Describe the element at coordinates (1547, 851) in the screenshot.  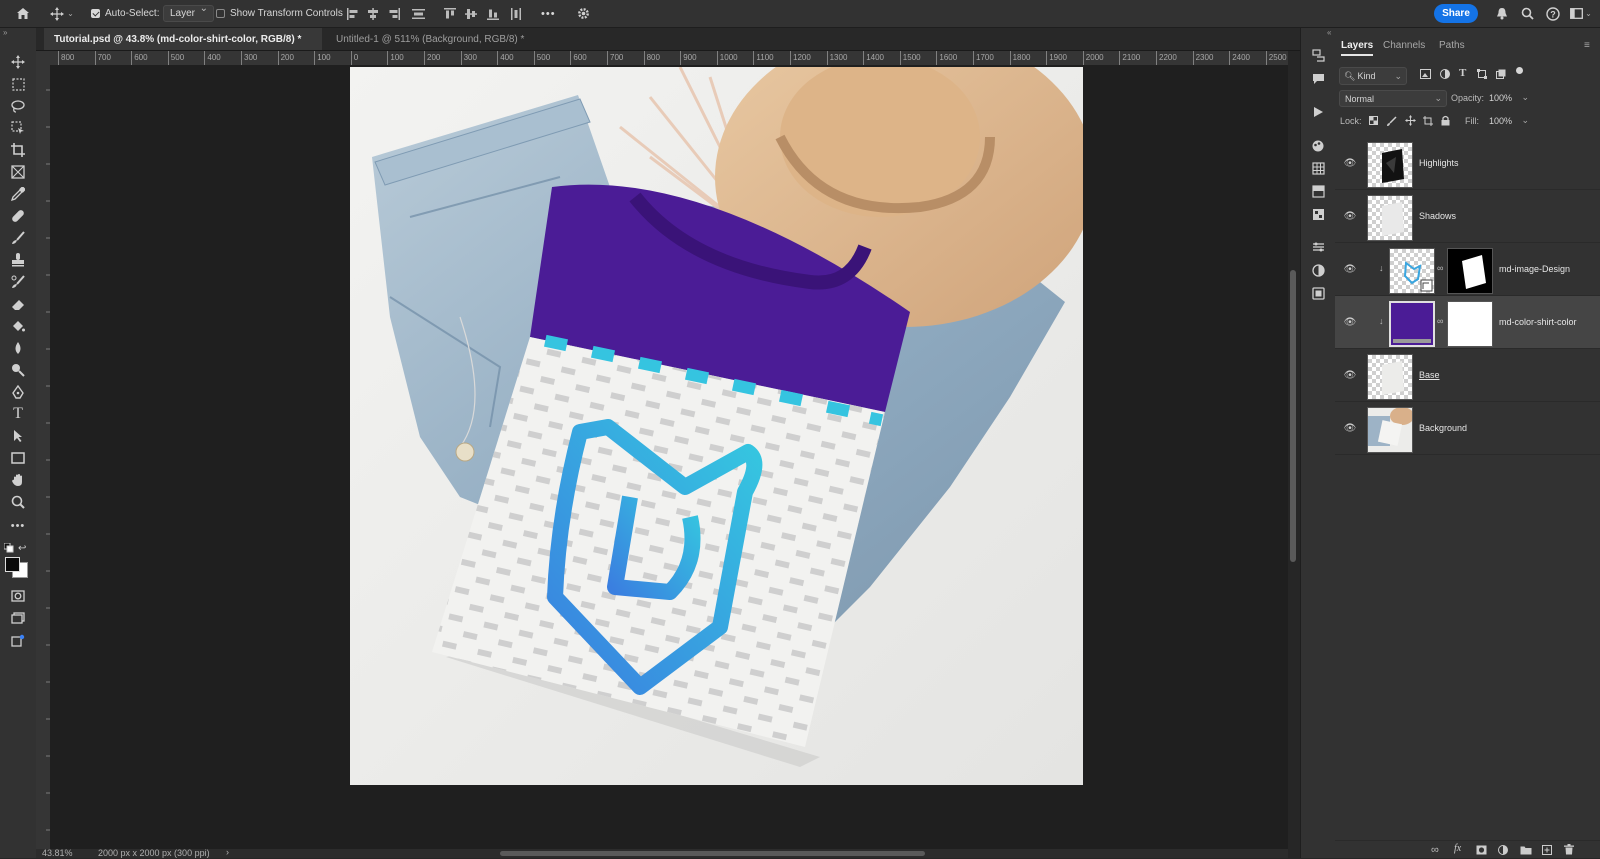
I see `new-layer-icon` at that location.